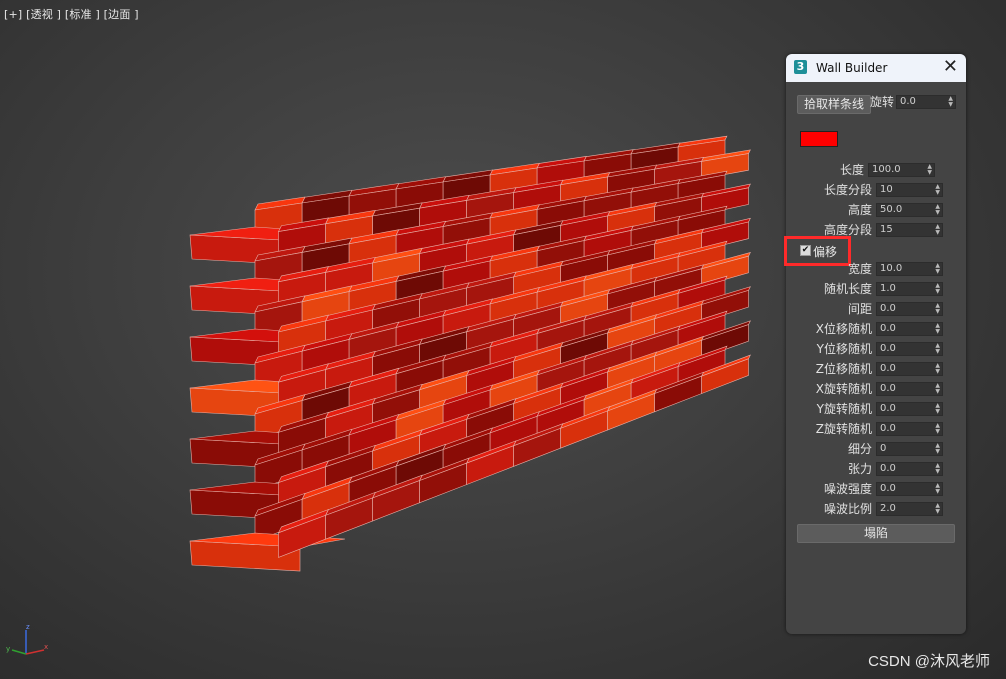 The image size is (1006, 679). I want to click on field-spinner: 10 ▲ ▼, so click(909, 190).